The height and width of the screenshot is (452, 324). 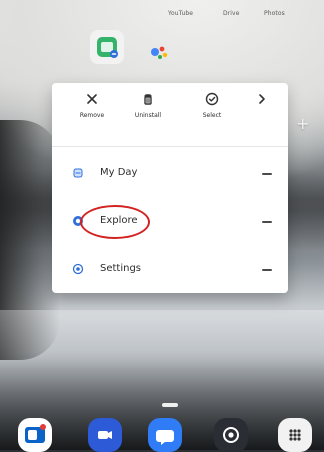 What do you see at coordinates (274, 13) in the screenshot?
I see `top-app-label-photos: Photos` at bounding box center [274, 13].